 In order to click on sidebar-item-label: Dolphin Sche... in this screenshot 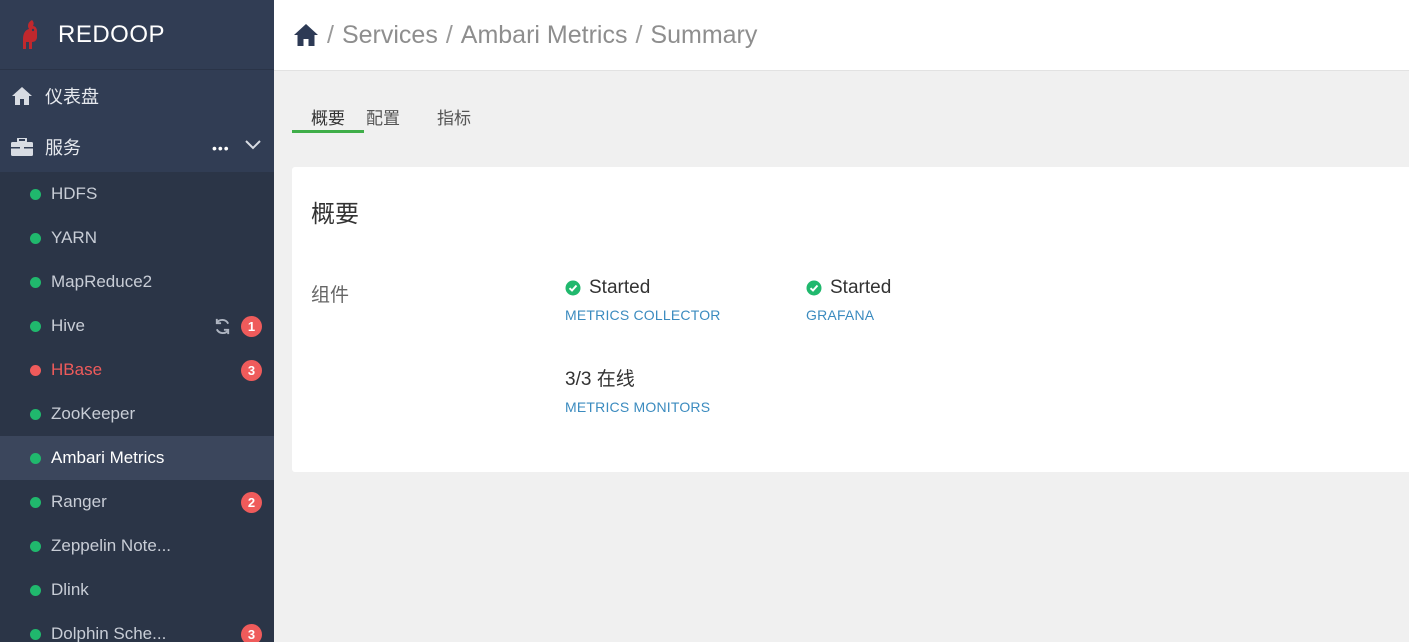, I will do `click(109, 633)`.